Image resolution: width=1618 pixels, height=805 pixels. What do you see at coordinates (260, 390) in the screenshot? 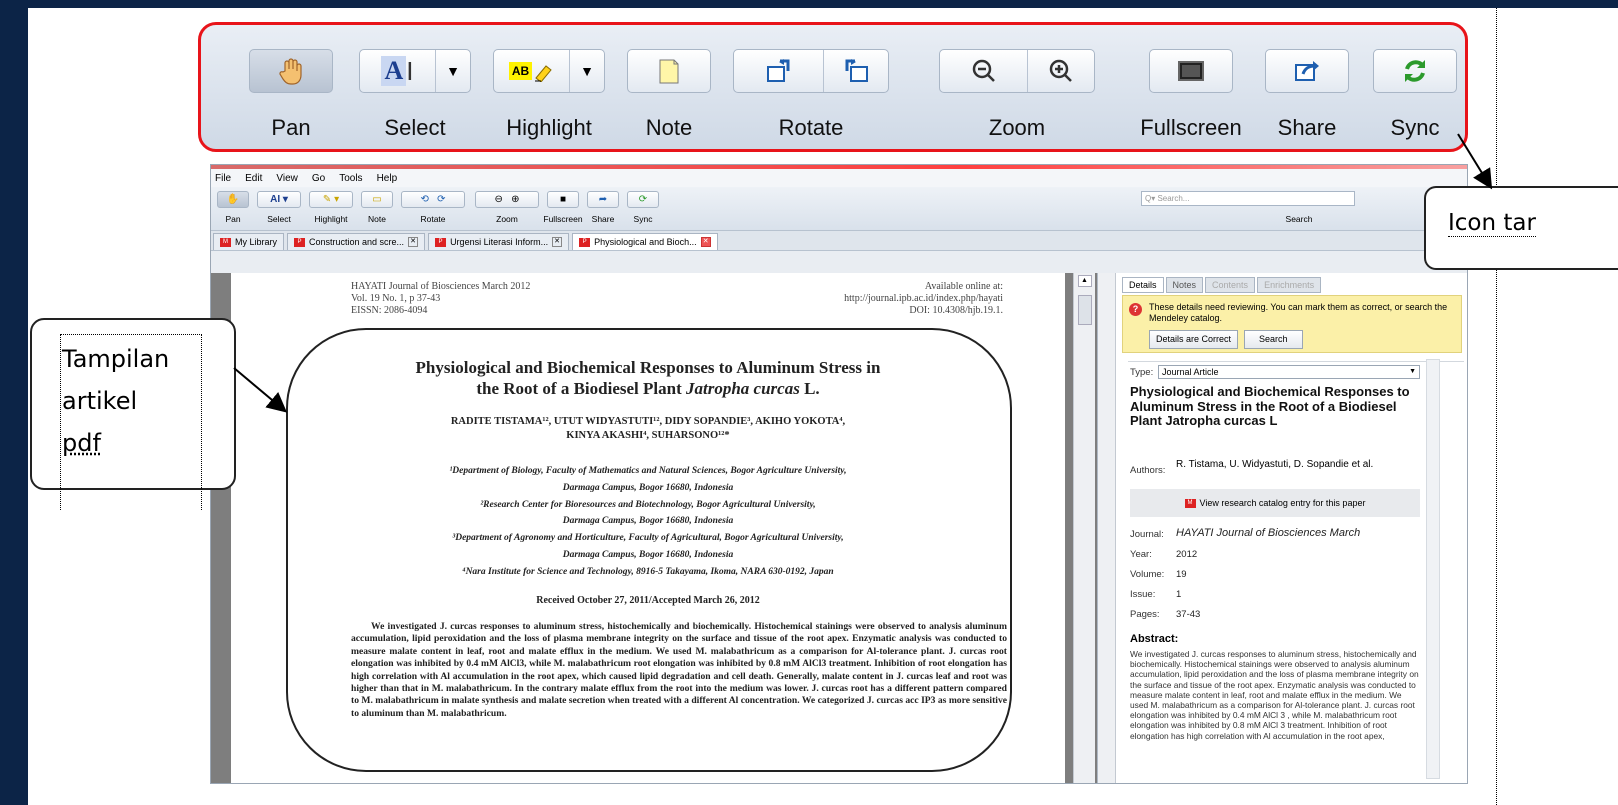
I see `arrow-to-pdf` at bounding box center [260, 390].